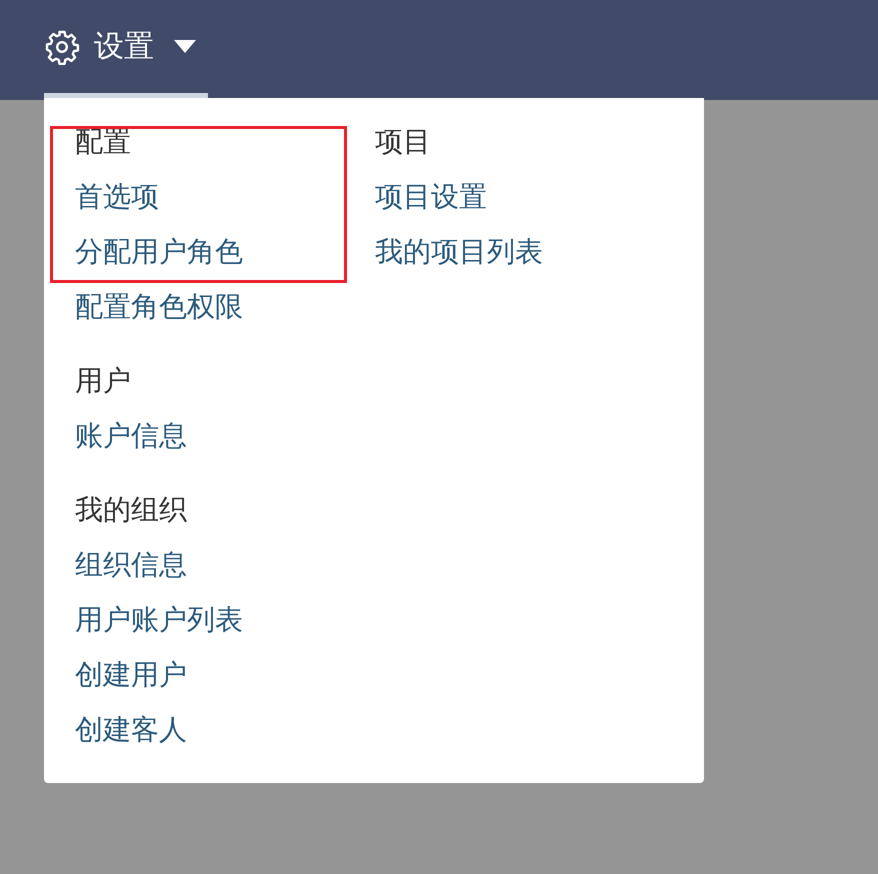 Image resolution: width=878 pixels, height=874 pixels. What do you see at coordinates (185, 46) in the screenshot?
I see `caret-icon` at bounding box center [185, 46].